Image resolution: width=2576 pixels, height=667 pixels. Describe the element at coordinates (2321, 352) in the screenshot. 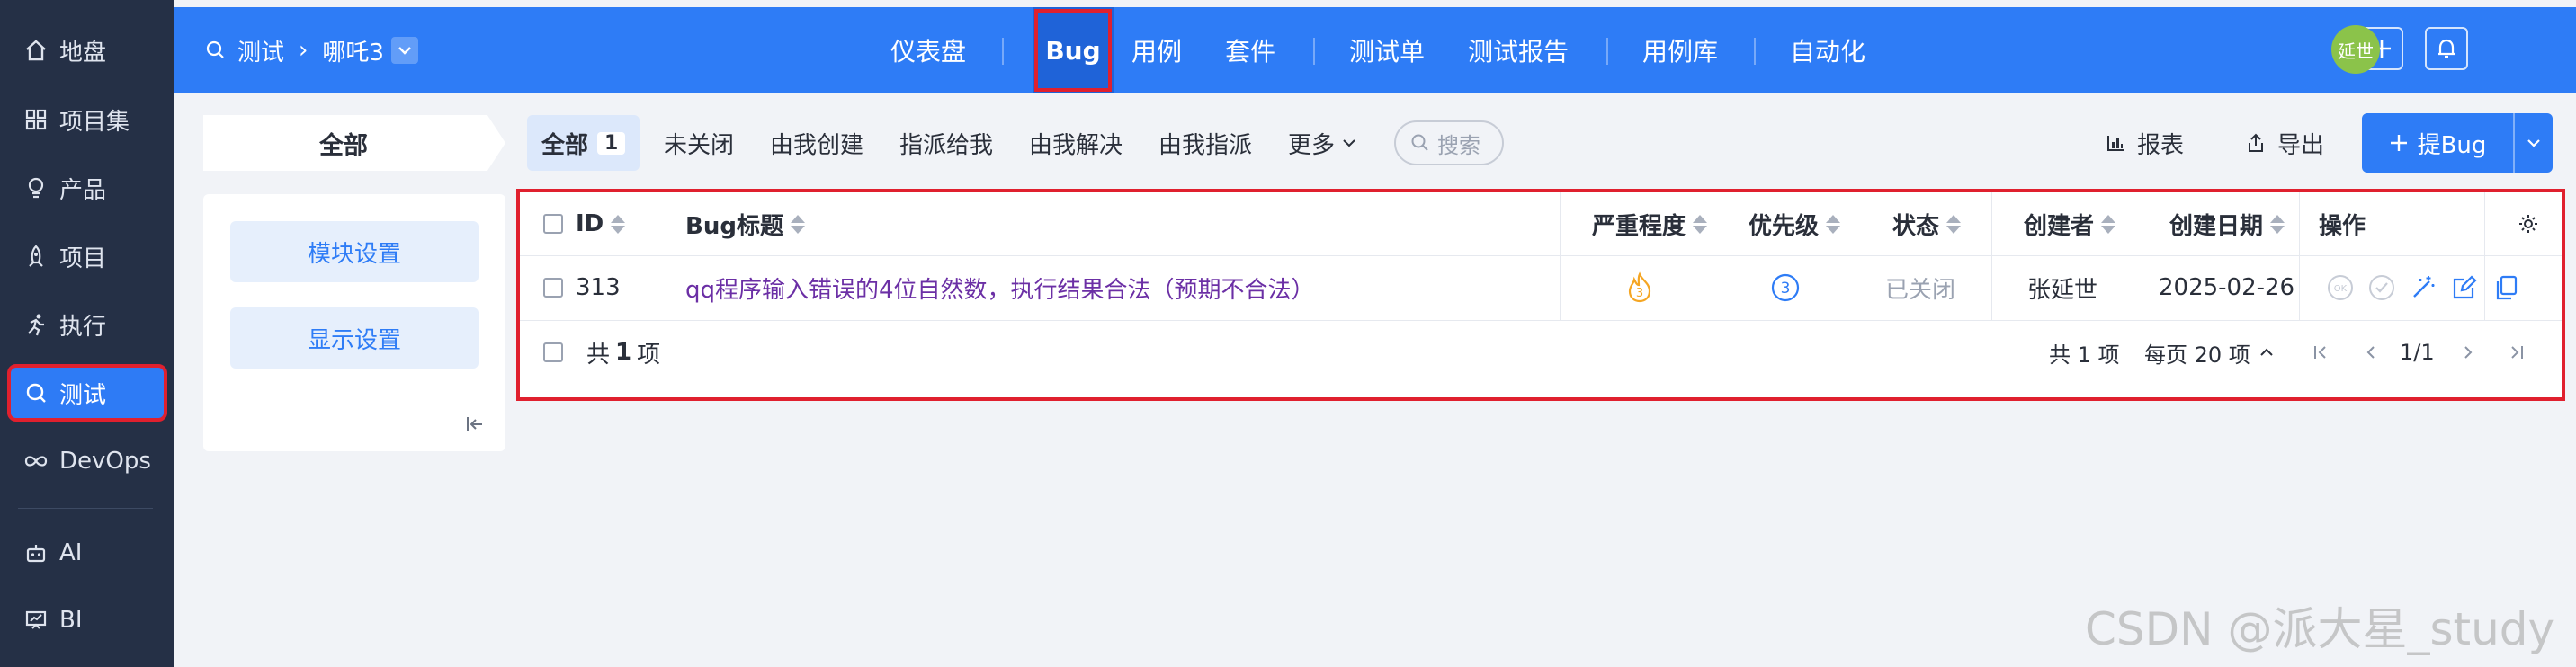

I see `pager-first-button` at that location.